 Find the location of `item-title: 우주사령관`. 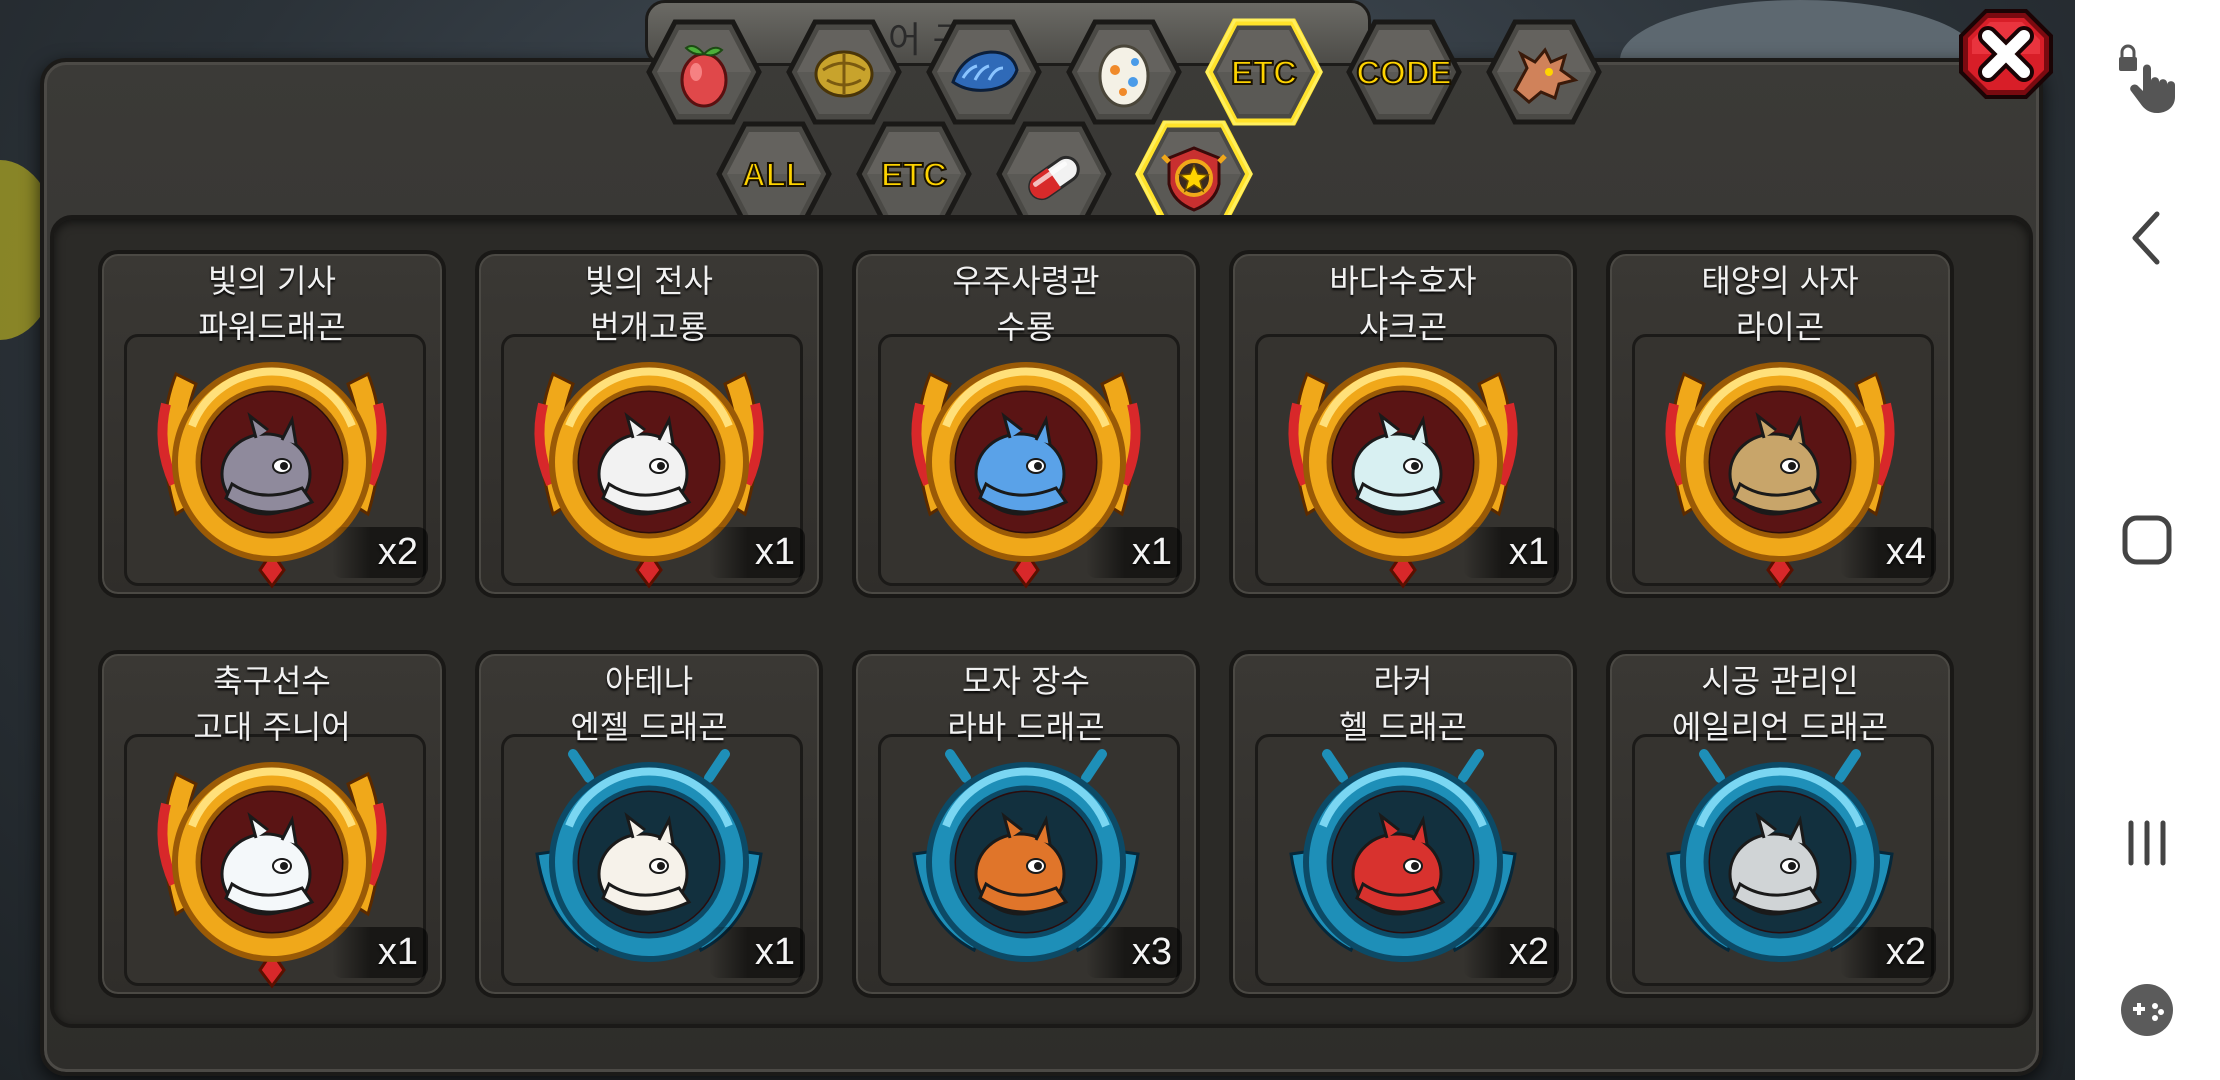

item-title: 우주사령관 is located at coordinates (1026, 281).